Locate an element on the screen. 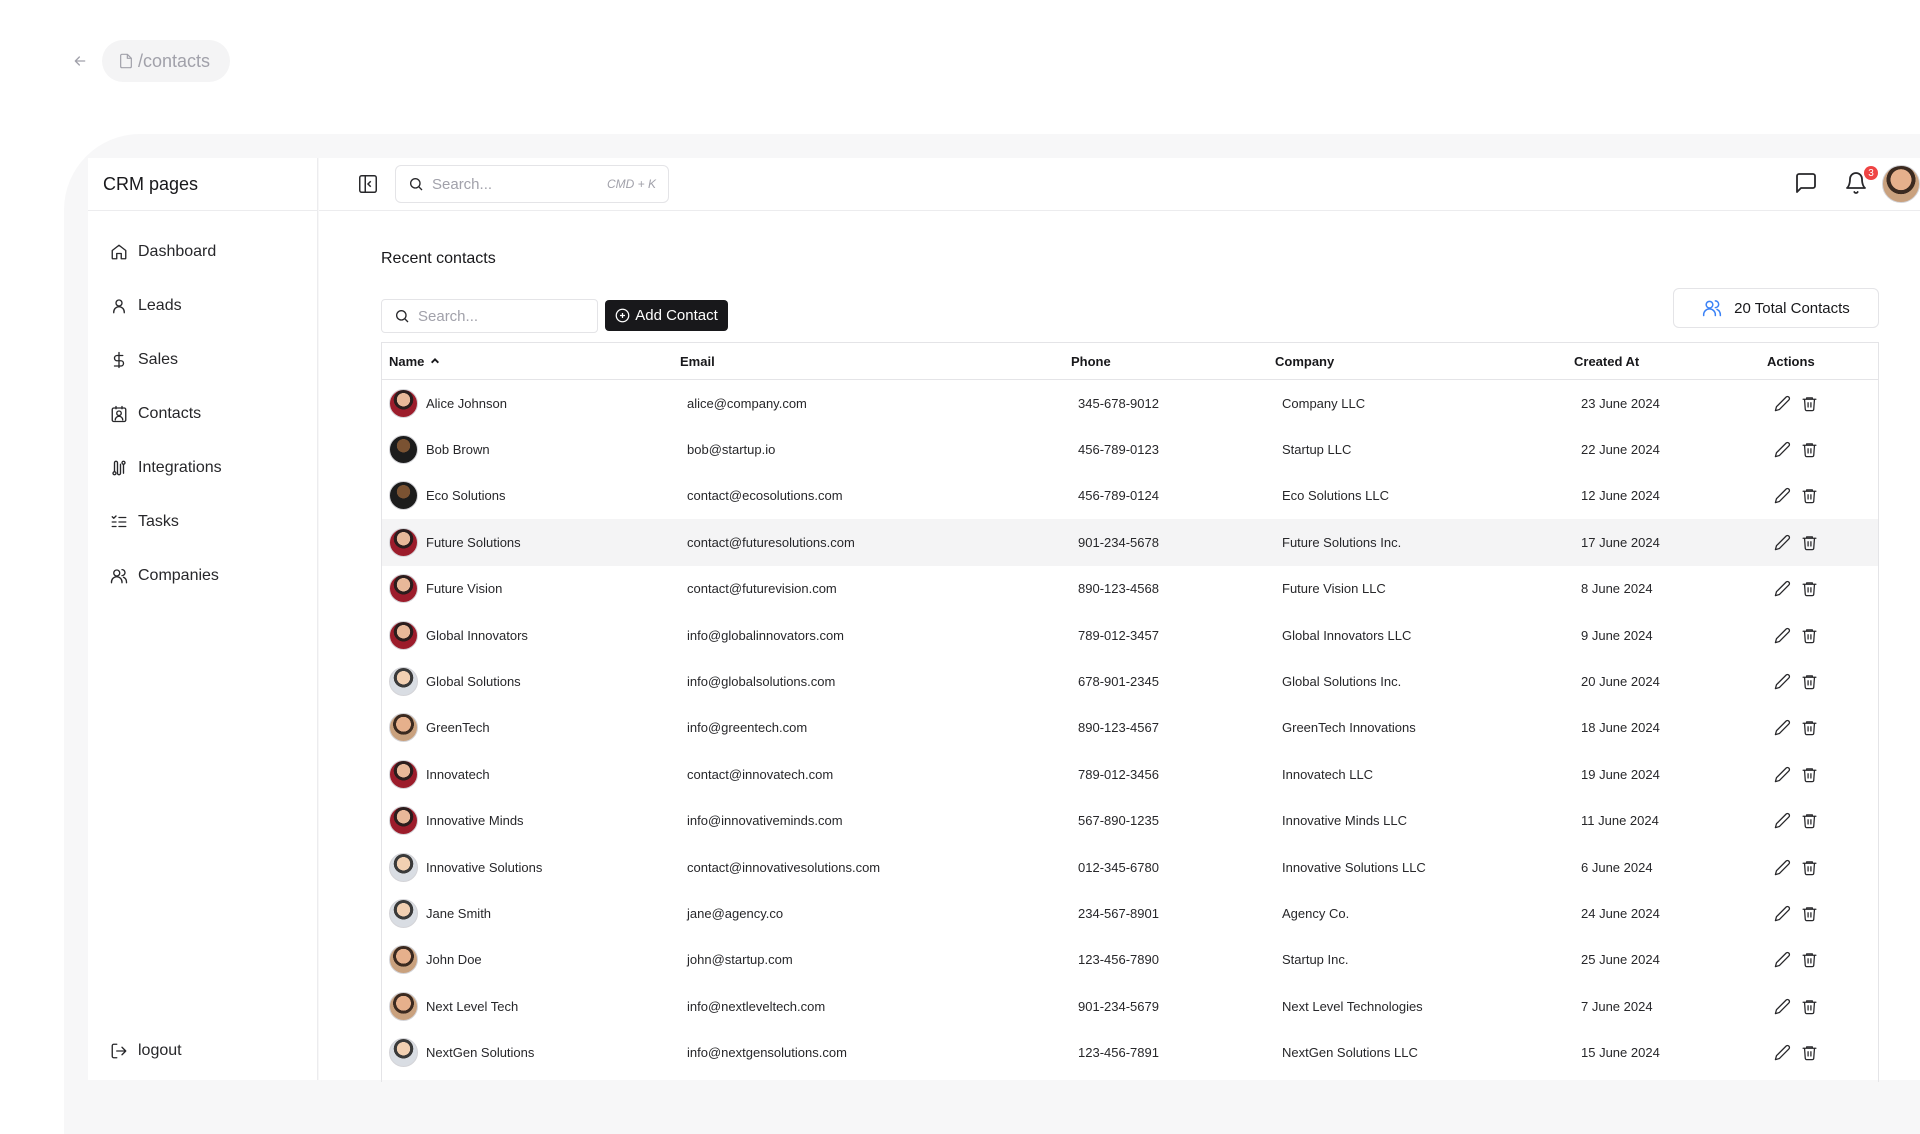  email-cell: contact@ecosolutions.com is located at coordinates (765, 496).